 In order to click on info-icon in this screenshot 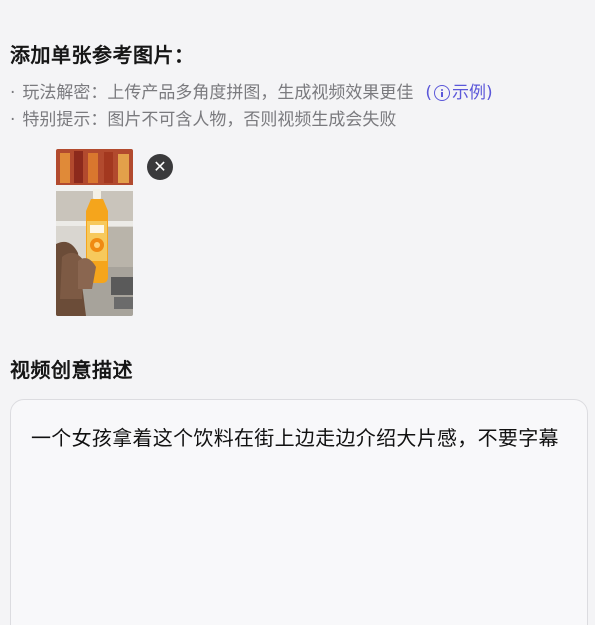, I will do `click(442, 93)`.